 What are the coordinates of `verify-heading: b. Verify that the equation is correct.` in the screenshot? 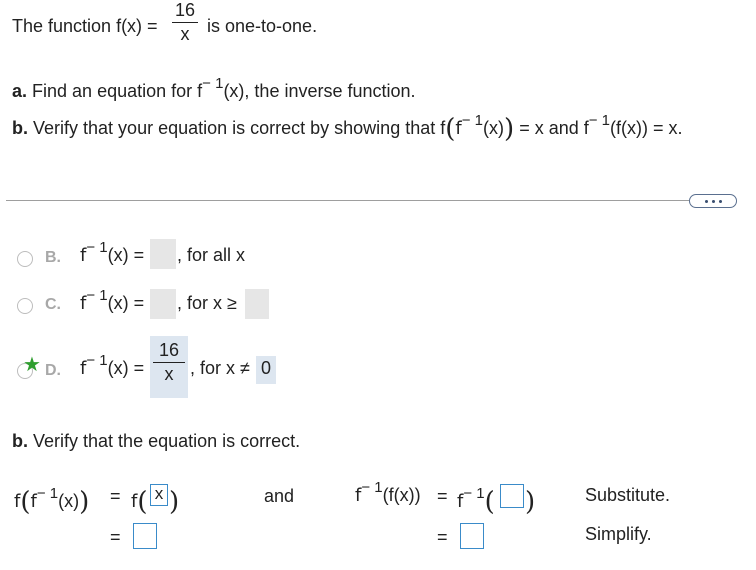 It's located at (156, 441).